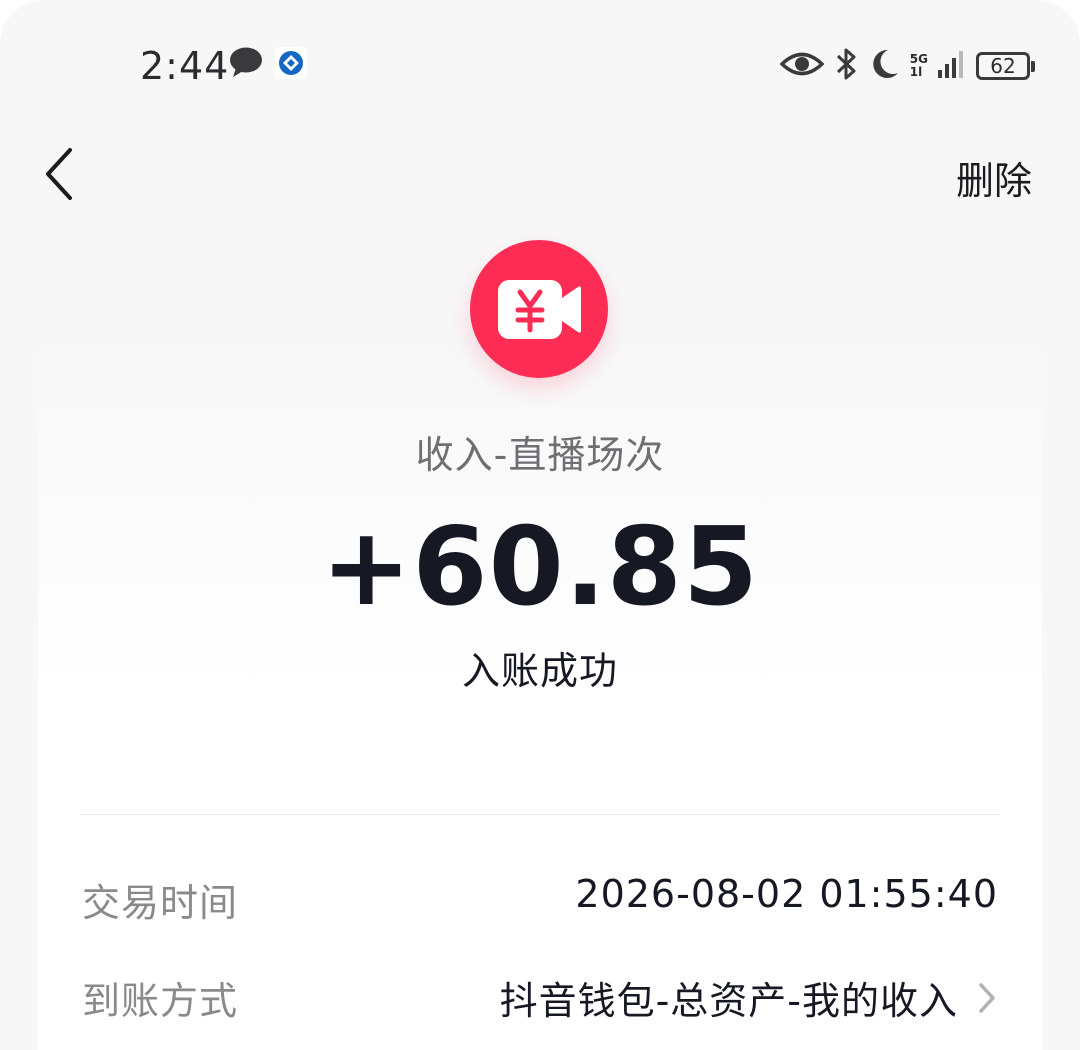 The height and width of the screenshot is (1050, 1080). Describe the element at coordinates (246, 65) in the screenshot. I see `chat-bubble-icon` at that location.